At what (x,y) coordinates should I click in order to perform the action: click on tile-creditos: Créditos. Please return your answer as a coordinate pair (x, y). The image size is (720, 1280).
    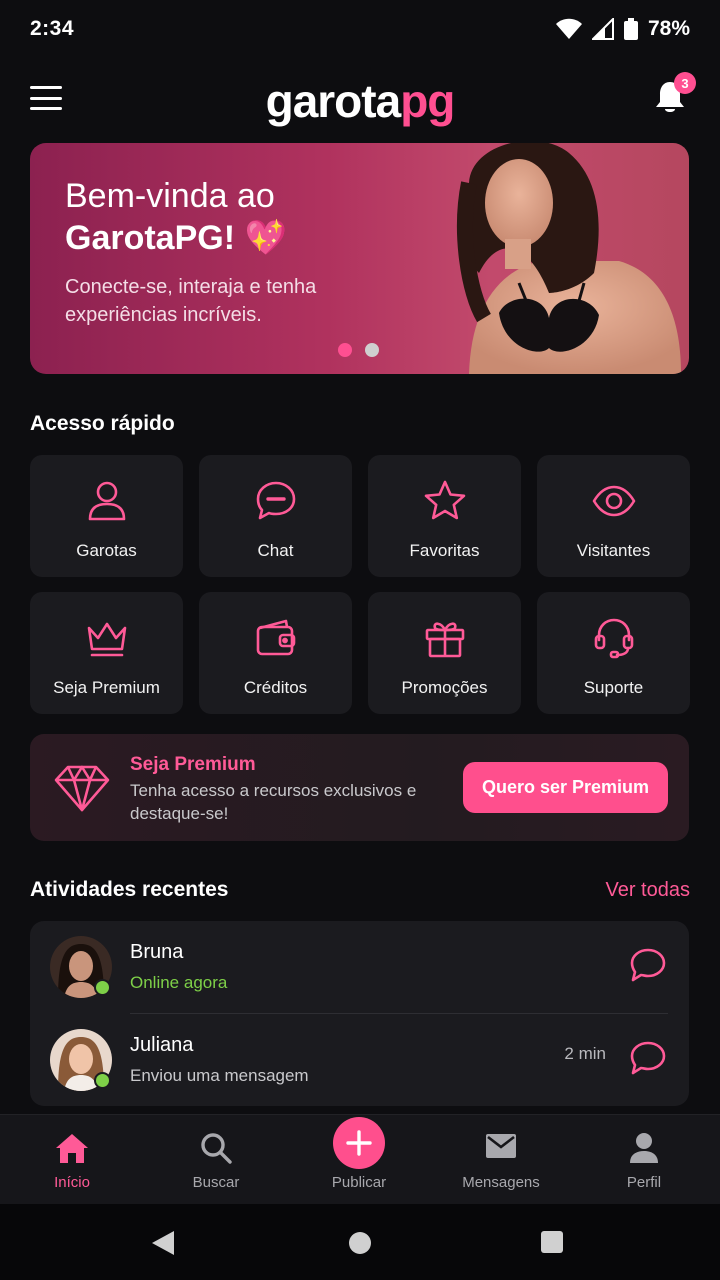
    Looking at the image, I should click on (275, 653).